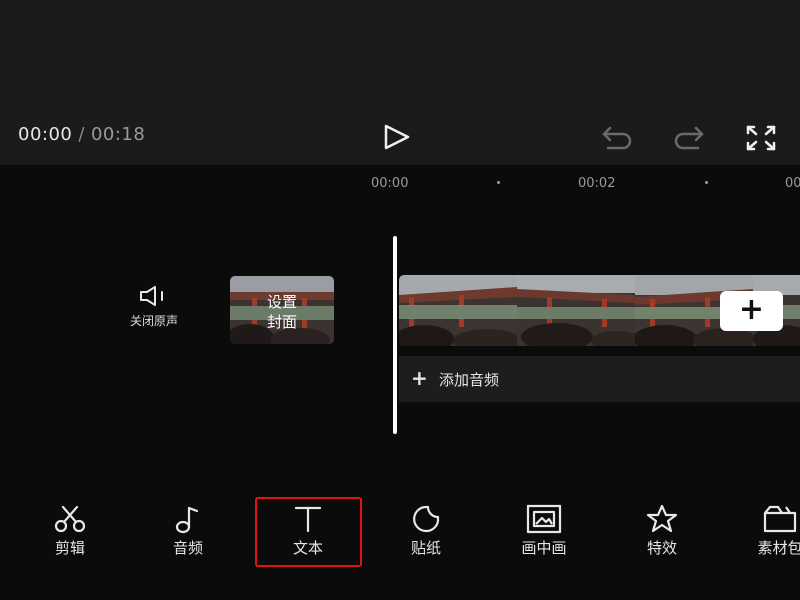 This screenshot has width=800, height=600. Describe the element at coordinates (281, 322) in the screenshot. I see `cover-label-line2: 封面` at that location.